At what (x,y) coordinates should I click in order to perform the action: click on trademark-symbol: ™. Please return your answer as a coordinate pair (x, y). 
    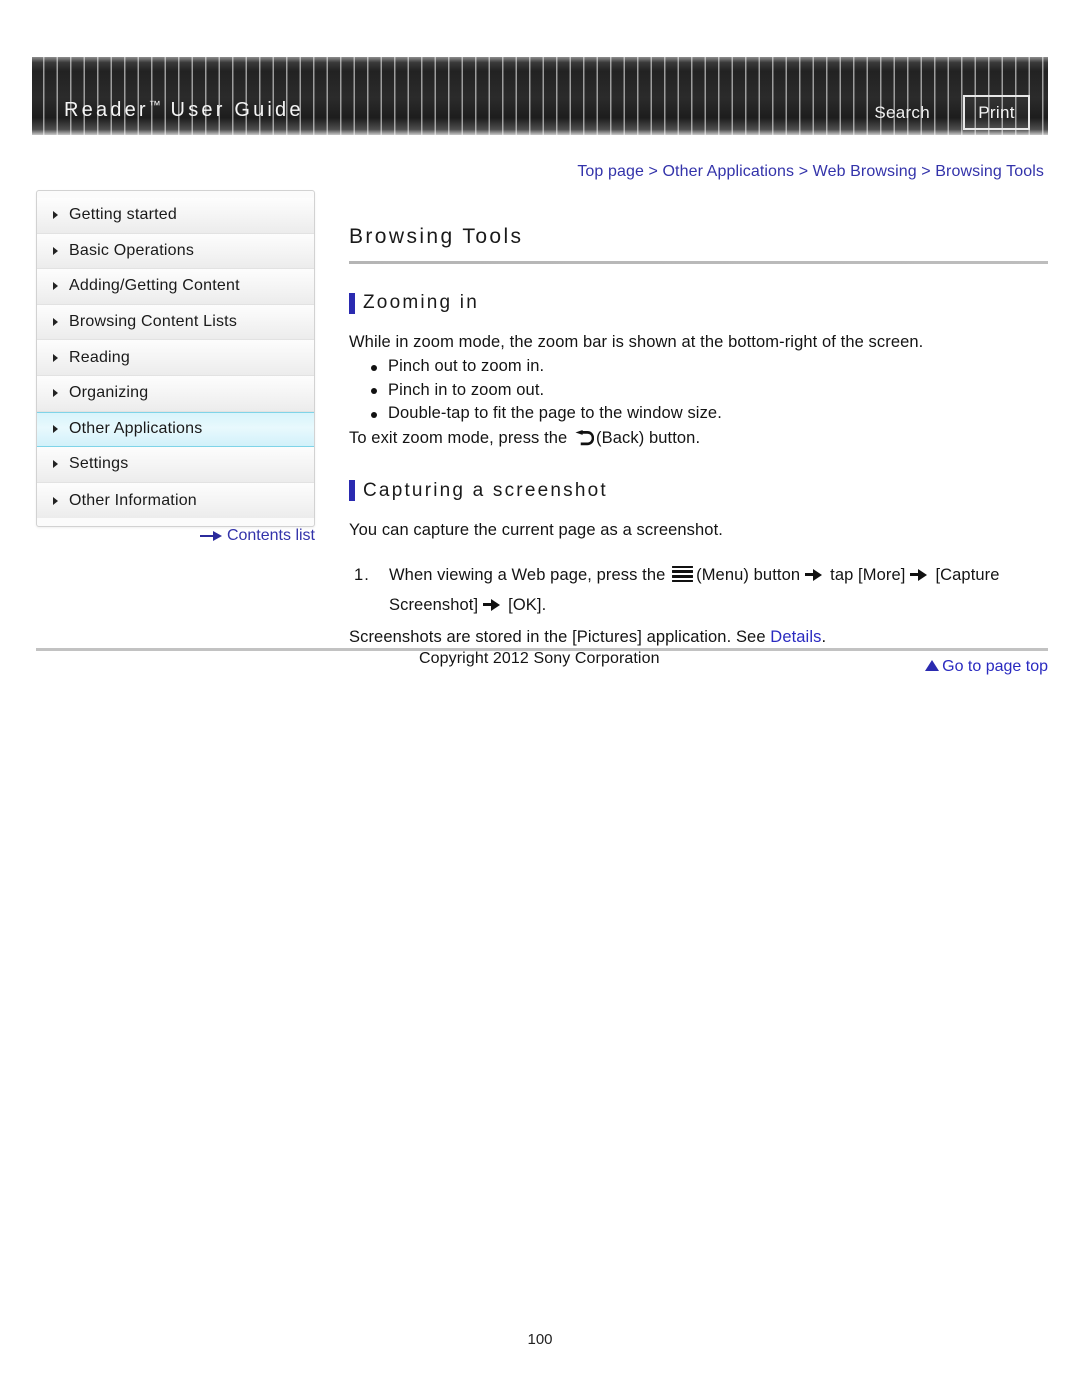
    Looking at the image, I should click on (155, 105).